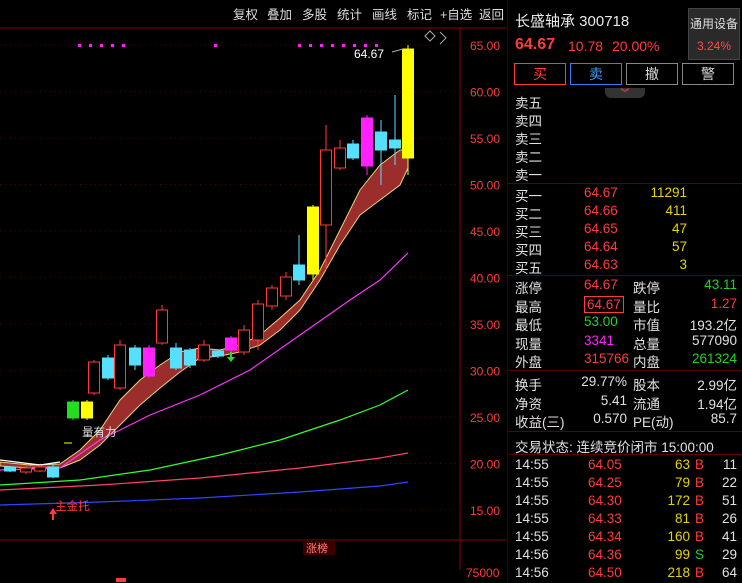 This screenshot has width=742, height=583. What do you see at coordinates (601, 321) in the screenshot?
I see `stat-value: 53.00` at bounding box center [601, 321].